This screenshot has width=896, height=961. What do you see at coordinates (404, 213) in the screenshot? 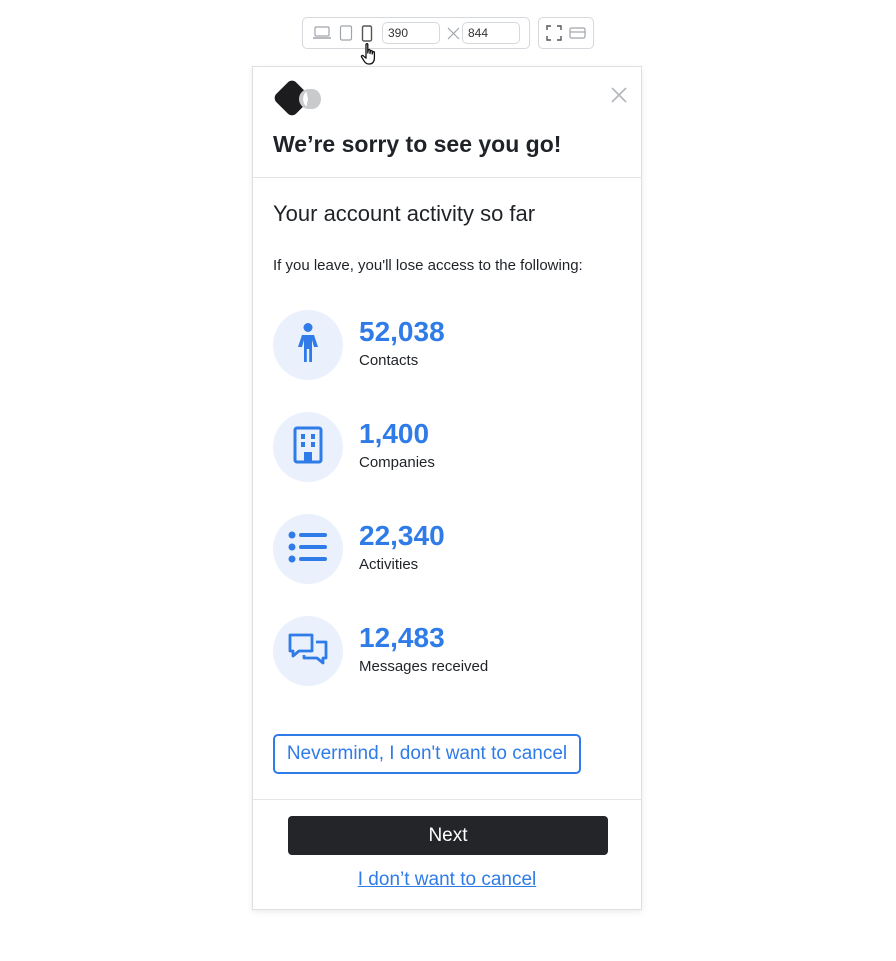
I see `section-title: Your account activity so far` at bounding box center [404, 213].